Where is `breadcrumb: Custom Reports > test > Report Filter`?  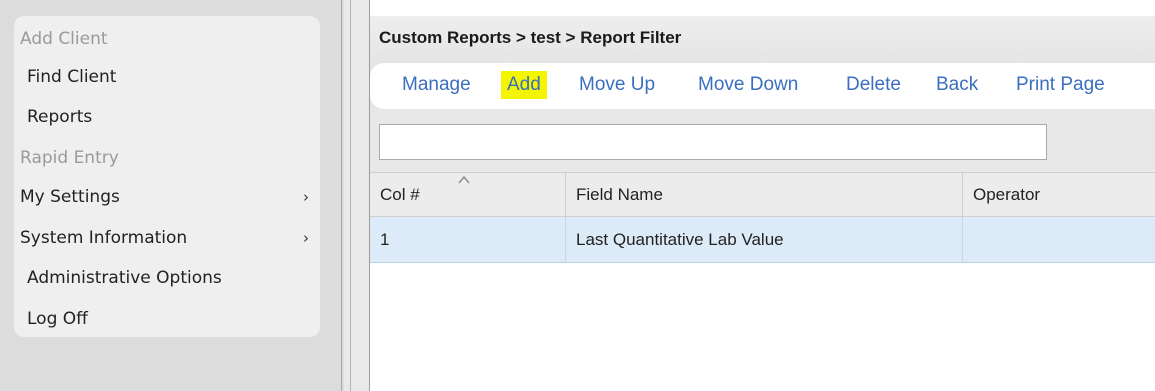
breadcrumb: Custom Reports > test > Report Filter is located at coordinates (530, 37).